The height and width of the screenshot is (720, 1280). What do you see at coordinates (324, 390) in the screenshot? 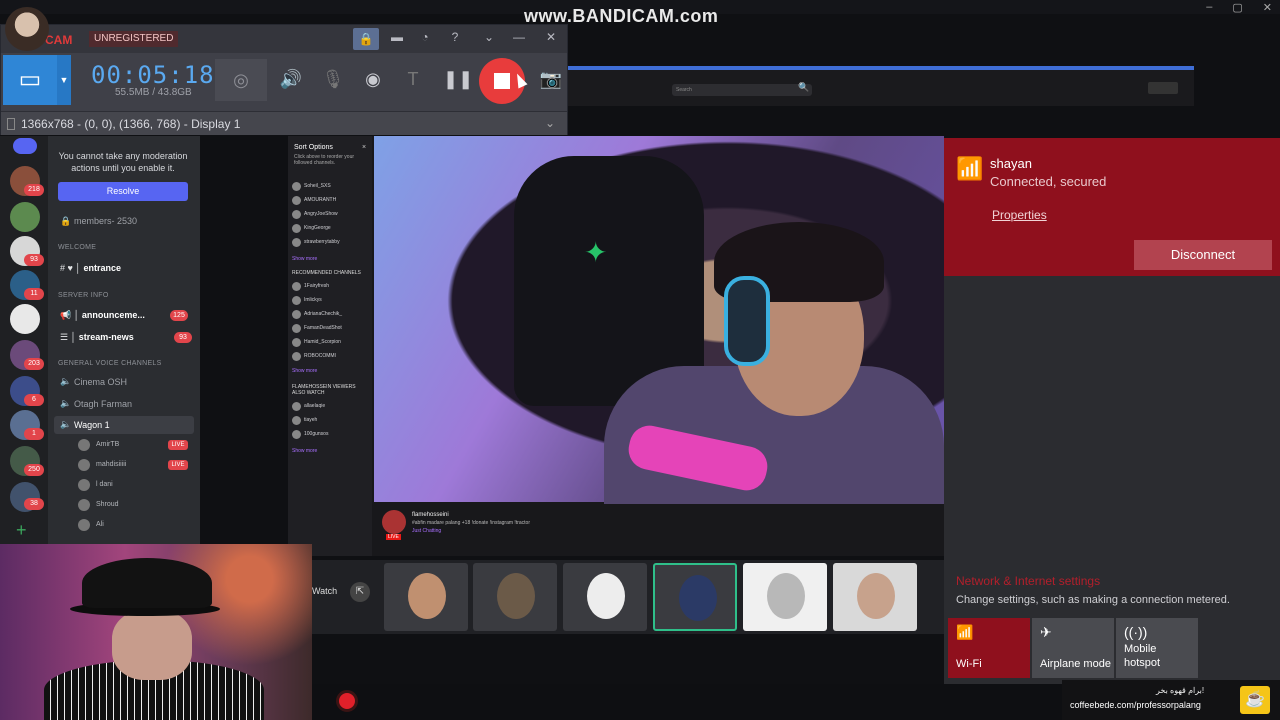
I see `also-watch-header: FLAMEHOSSEIN VIEWERS ALSO WATCH` at bounding box center [324, 390].